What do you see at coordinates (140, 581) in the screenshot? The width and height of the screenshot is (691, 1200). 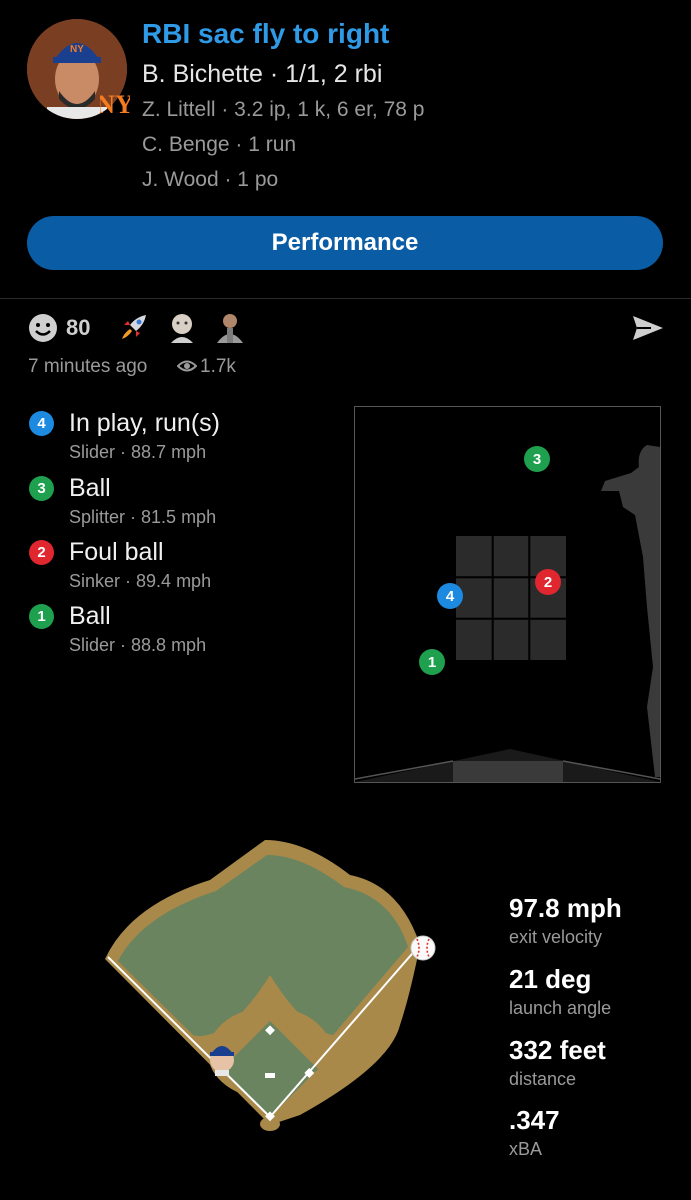 I see `pitch-detail: Sinker · 89.4 mph` at bounding box center [140, 581].